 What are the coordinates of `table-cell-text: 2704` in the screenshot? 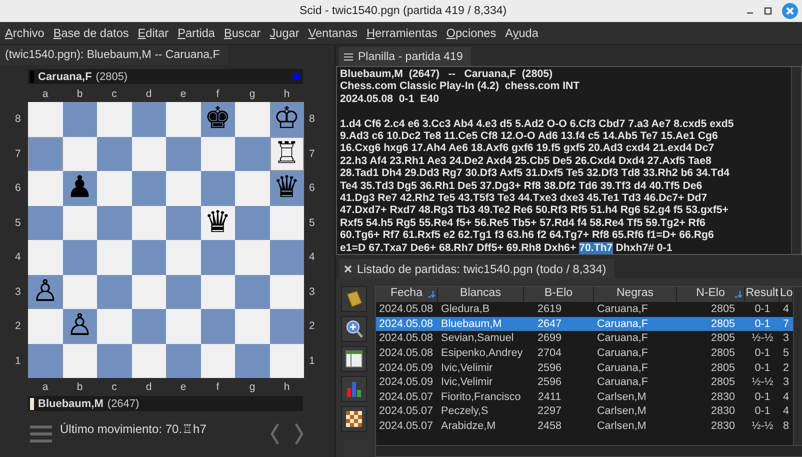 It's located at (549, 353).